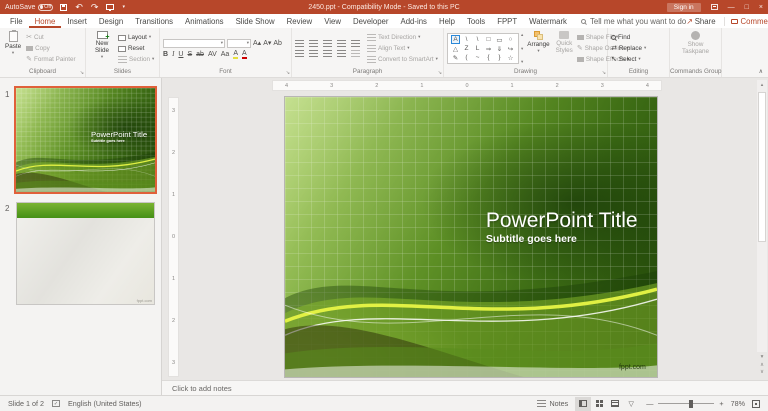 Image resolution: width=768 pixels, height=411 pixels. I want to click on previous-slide-icon: ∧, so click(762, 365).